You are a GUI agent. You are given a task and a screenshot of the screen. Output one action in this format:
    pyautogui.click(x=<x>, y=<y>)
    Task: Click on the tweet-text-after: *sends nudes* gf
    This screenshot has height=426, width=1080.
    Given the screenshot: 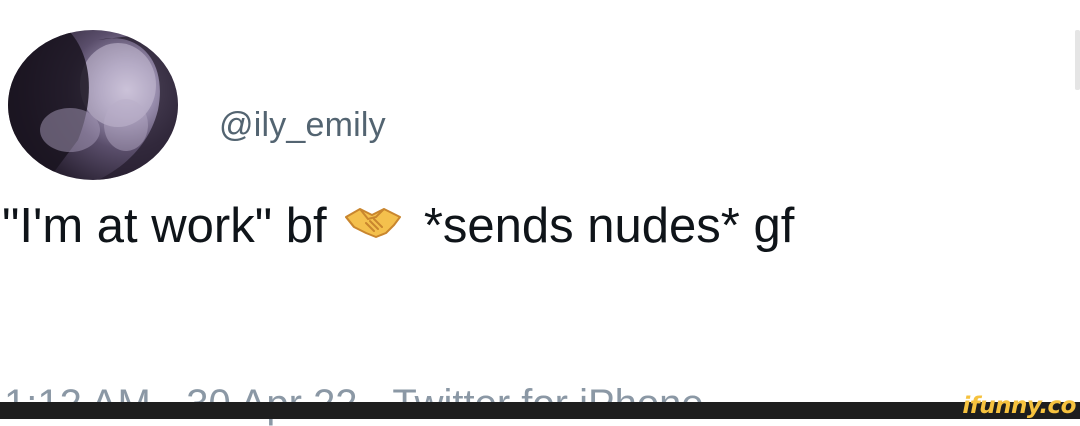 What is the action you would take?
    pyautogui.click(x=609, y=226)
    